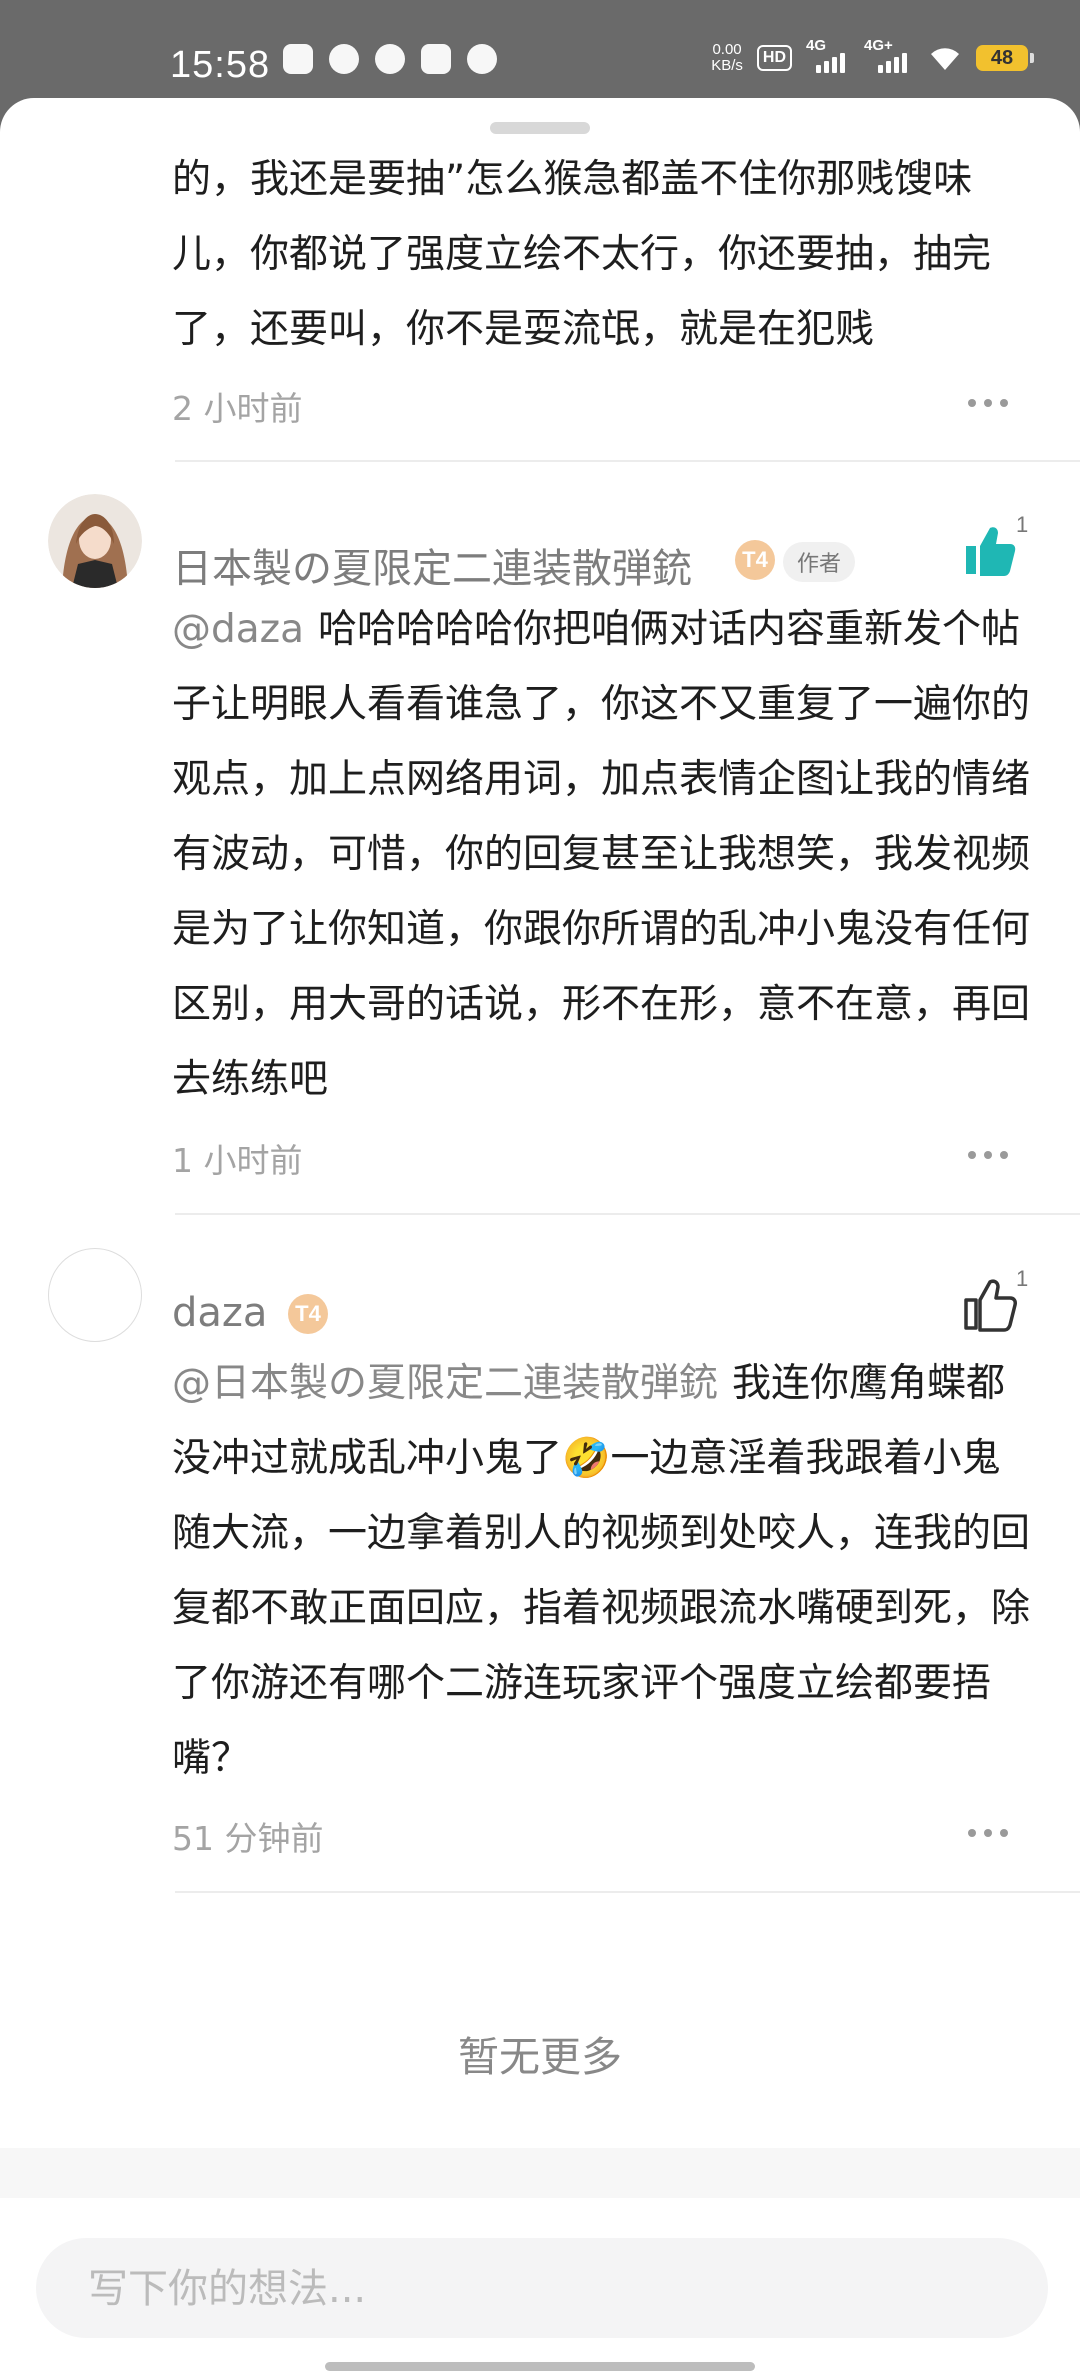 The image size is (1080, 2376). I want to click on signal-4g-plus-icon: 4G+, so click(889, 55).